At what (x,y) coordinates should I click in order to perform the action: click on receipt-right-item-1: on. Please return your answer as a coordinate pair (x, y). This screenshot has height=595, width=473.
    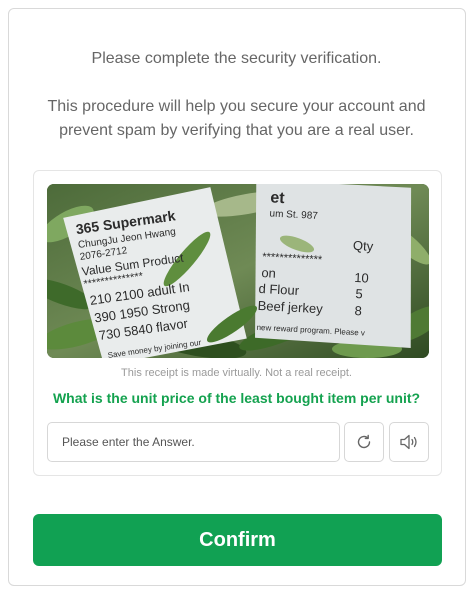
    Looking at the image, I should click on (268, 273).